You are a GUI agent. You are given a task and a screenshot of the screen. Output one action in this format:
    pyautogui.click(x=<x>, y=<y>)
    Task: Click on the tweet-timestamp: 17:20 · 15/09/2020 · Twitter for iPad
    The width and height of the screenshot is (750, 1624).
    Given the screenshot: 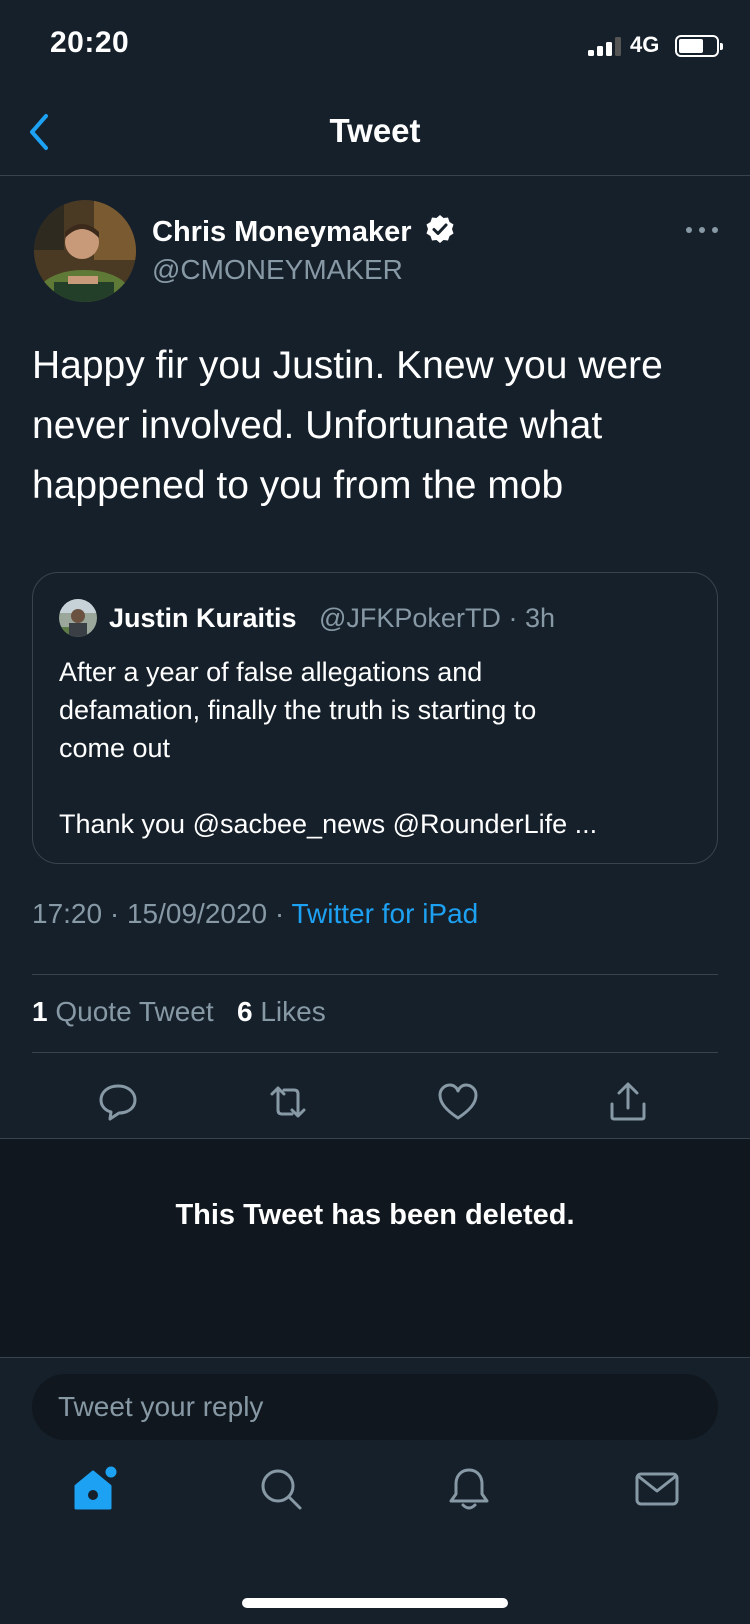 What is the action you would take?
    pyautogui.click(x=255, y=913)
    